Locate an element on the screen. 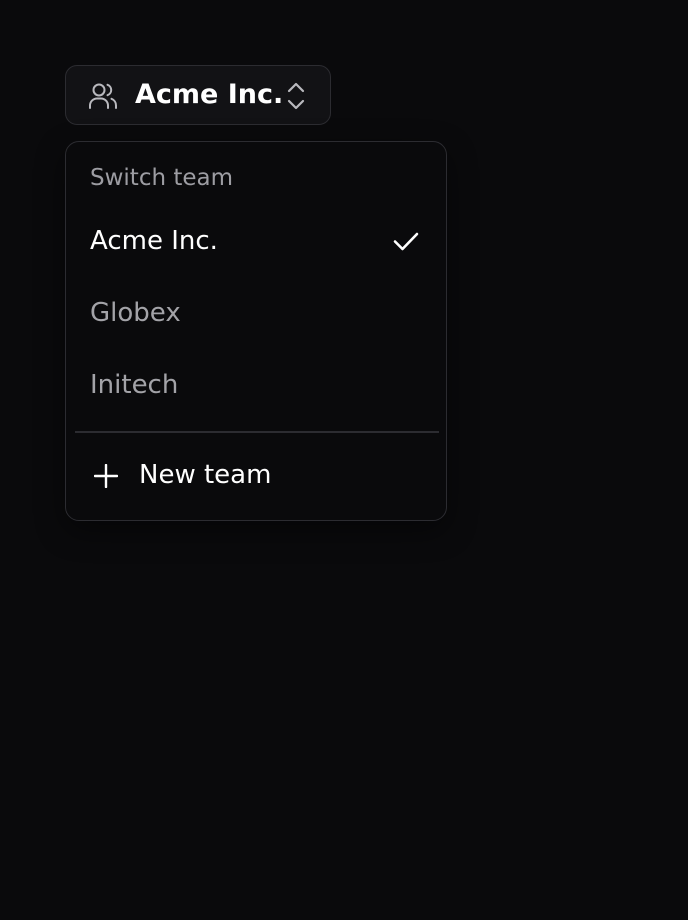 Image resolution: width=688 pixels, height=920 pixels. new-team-label: New team is located at coordinates (205, 475).